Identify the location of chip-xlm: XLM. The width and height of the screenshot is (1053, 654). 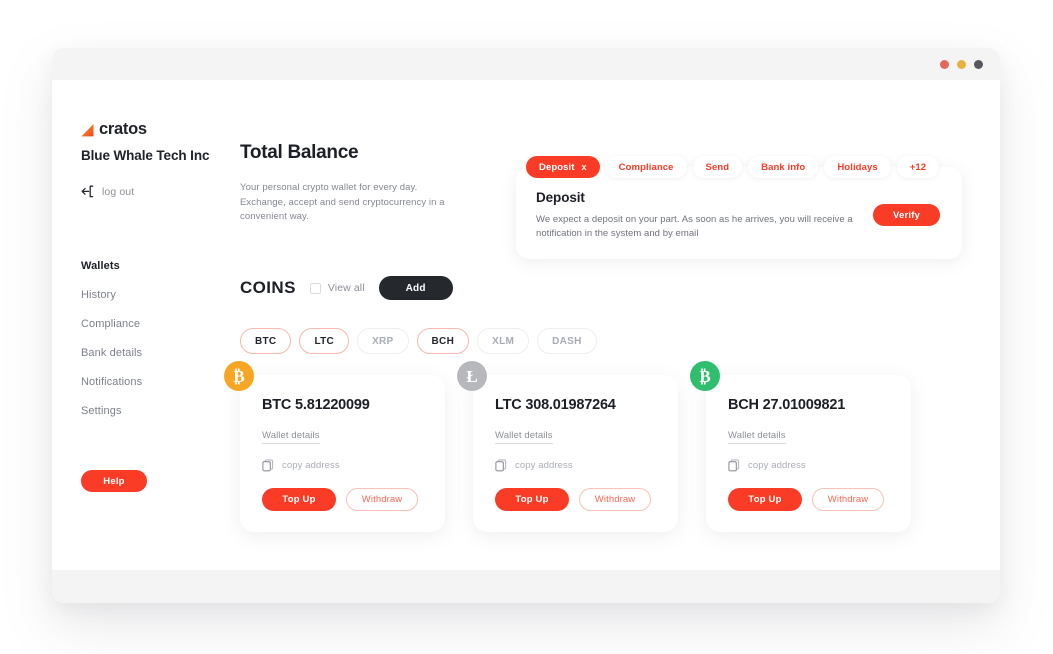
(503, 341).